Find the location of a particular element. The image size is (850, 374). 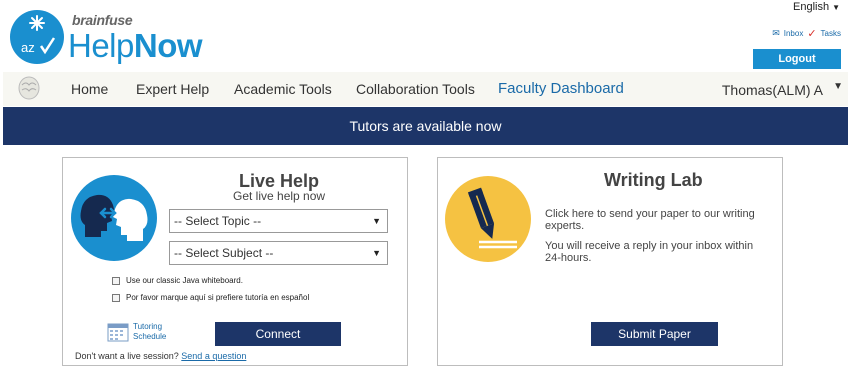

live-help-icon is located at coordinates (114, 218).